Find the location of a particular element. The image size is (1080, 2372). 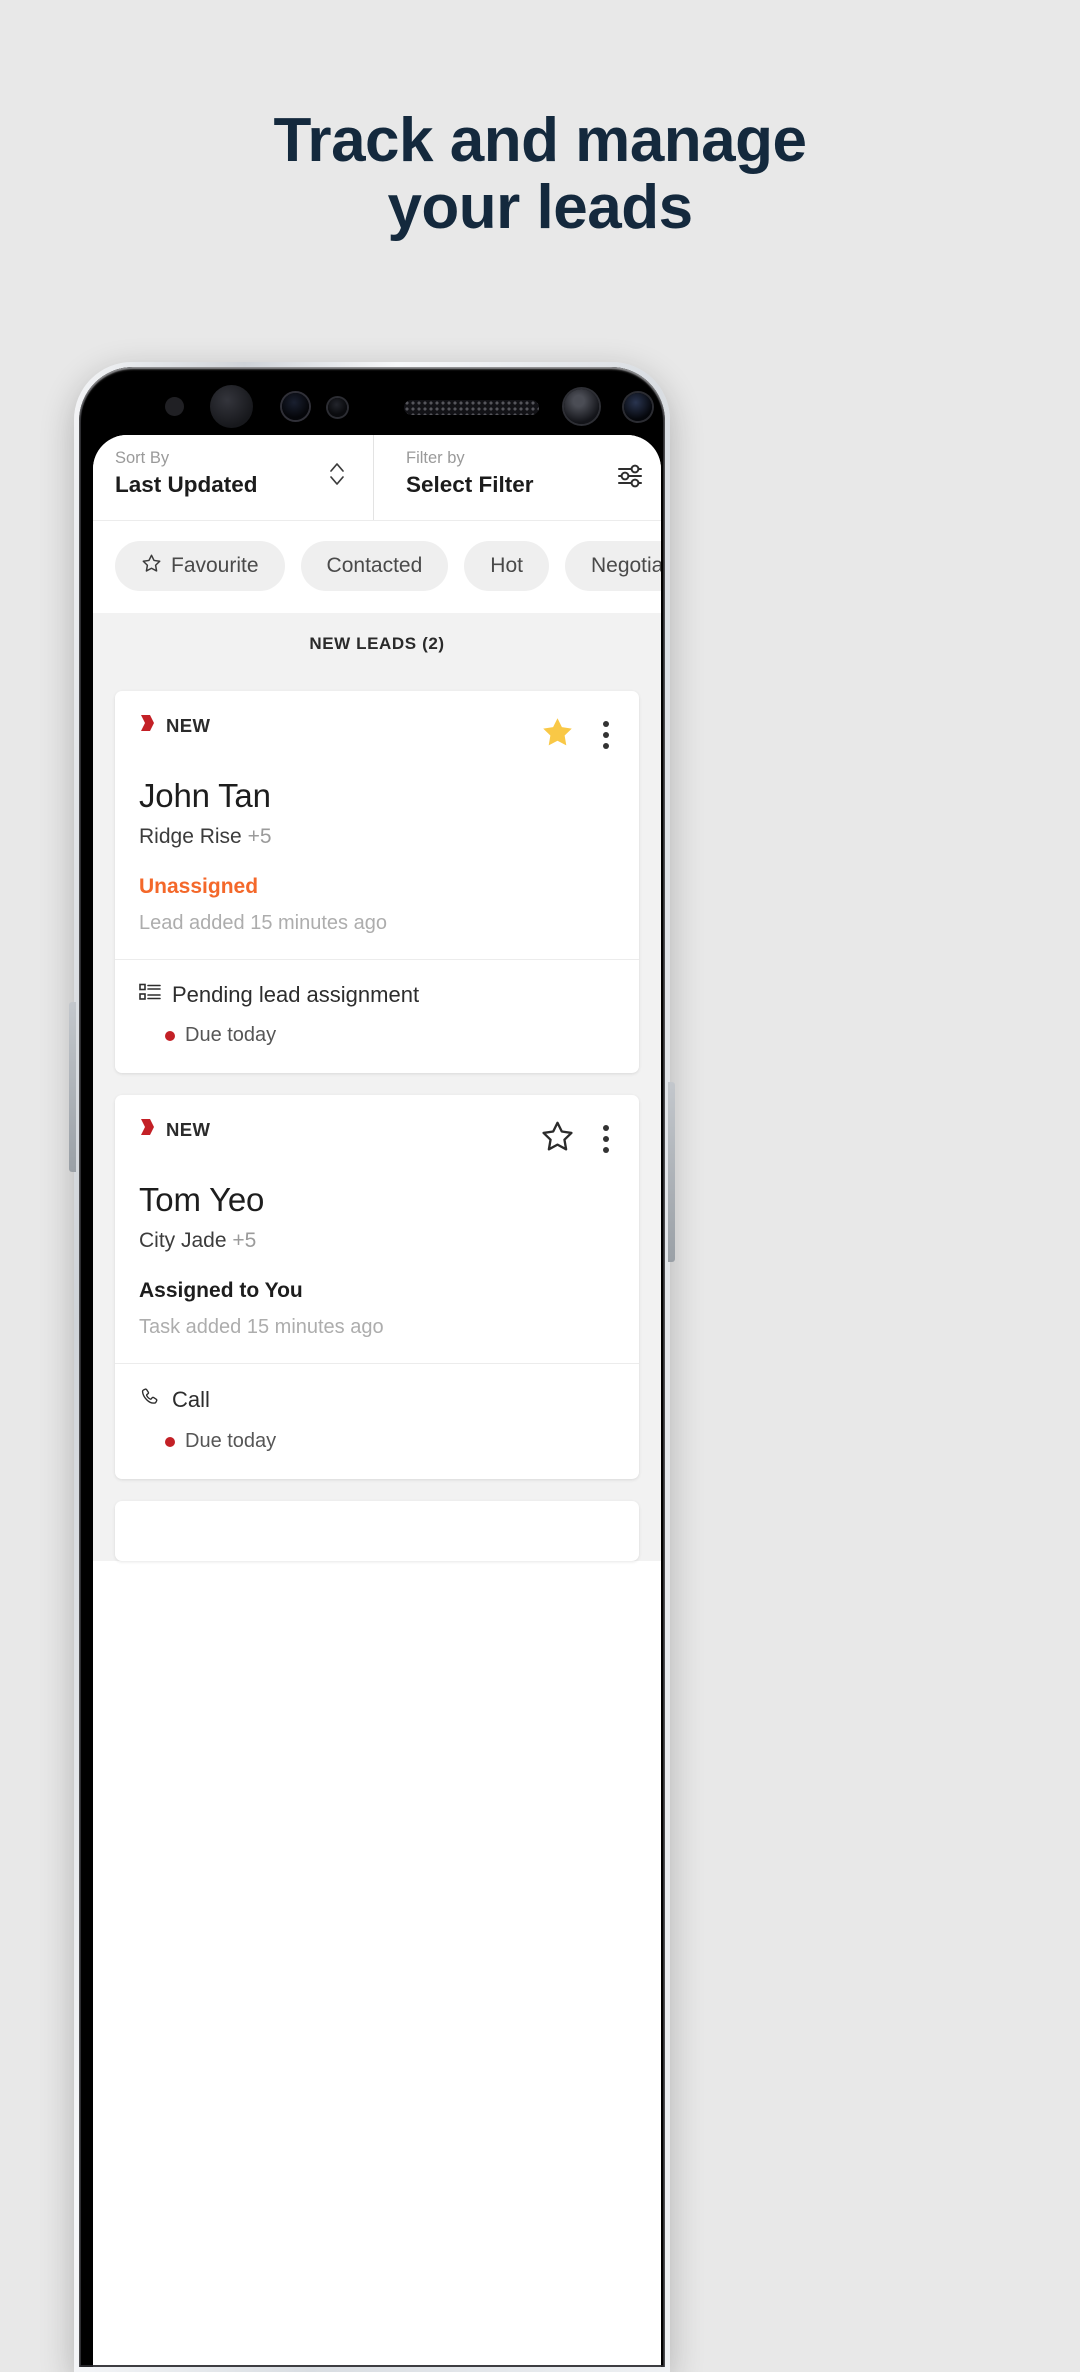

lead-task-title-row: Call is located at coordinates (377, 1400).